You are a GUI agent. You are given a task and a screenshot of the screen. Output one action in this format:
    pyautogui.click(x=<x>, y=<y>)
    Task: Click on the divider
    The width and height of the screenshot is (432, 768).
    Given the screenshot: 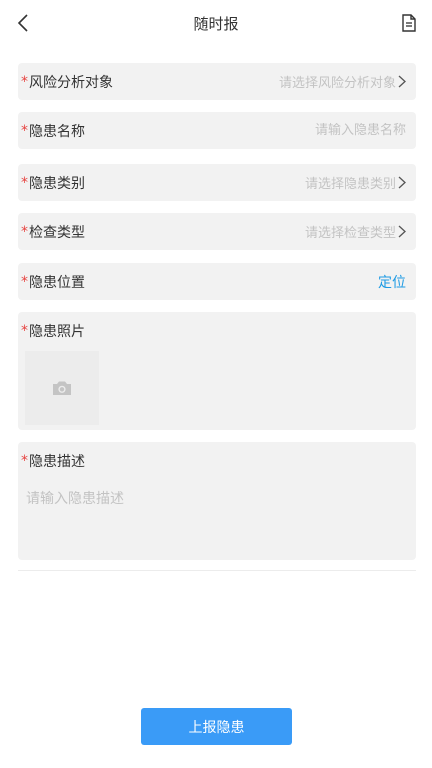 What is the action you would take?
    pyautogui.click(x=217, y=570)
    